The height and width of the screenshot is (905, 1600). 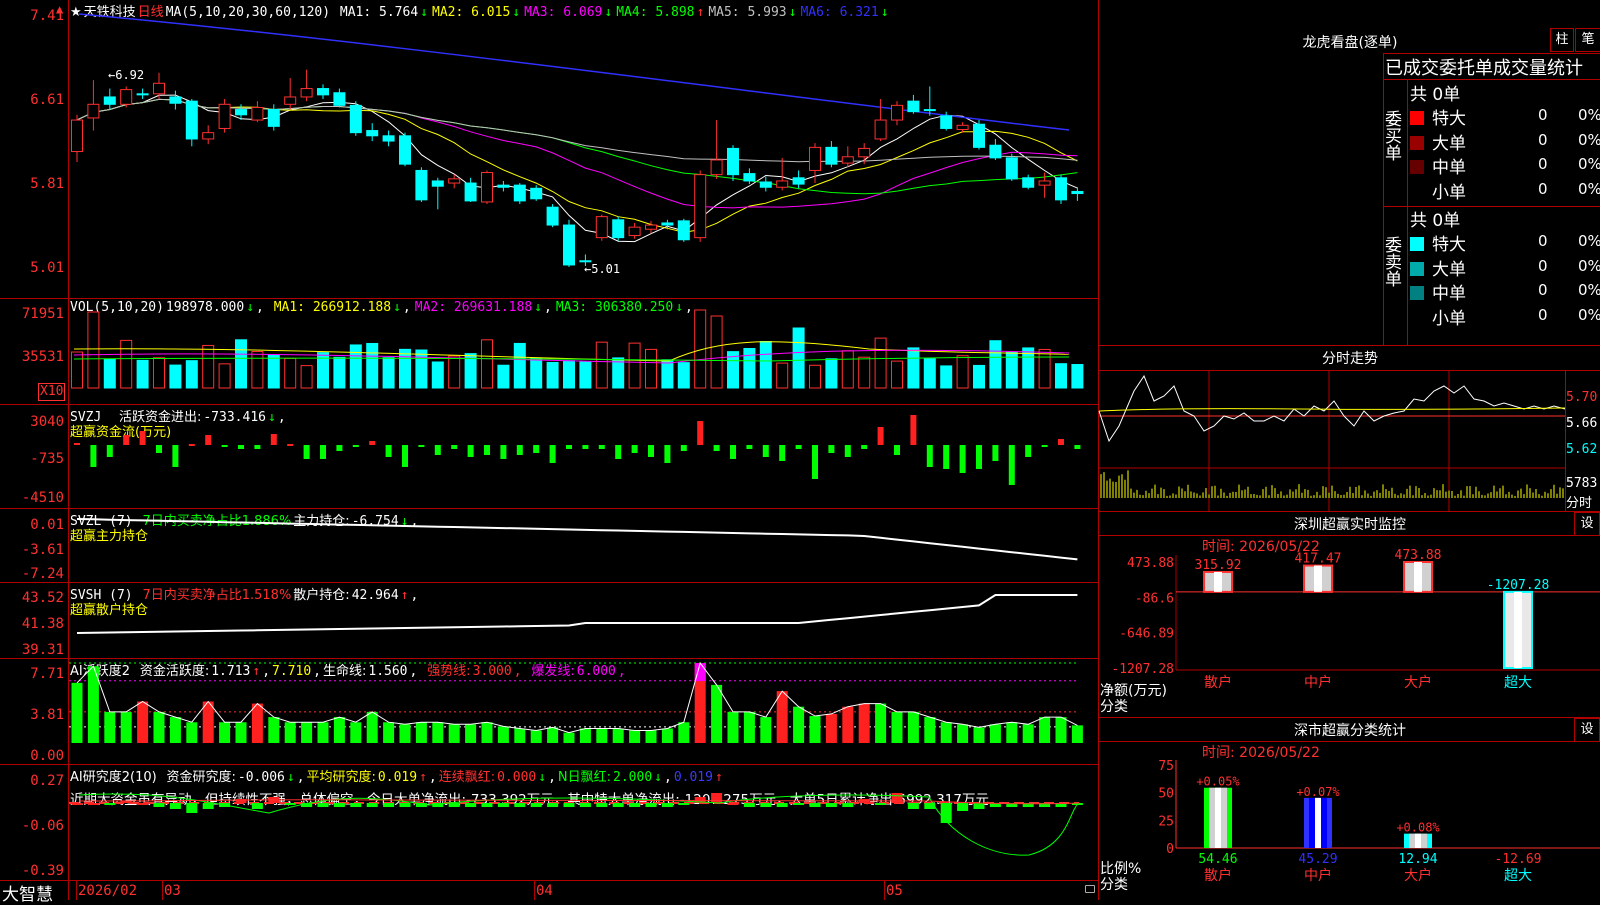 I want to click on stat-label: 特大, so click(x=1449, y=245).